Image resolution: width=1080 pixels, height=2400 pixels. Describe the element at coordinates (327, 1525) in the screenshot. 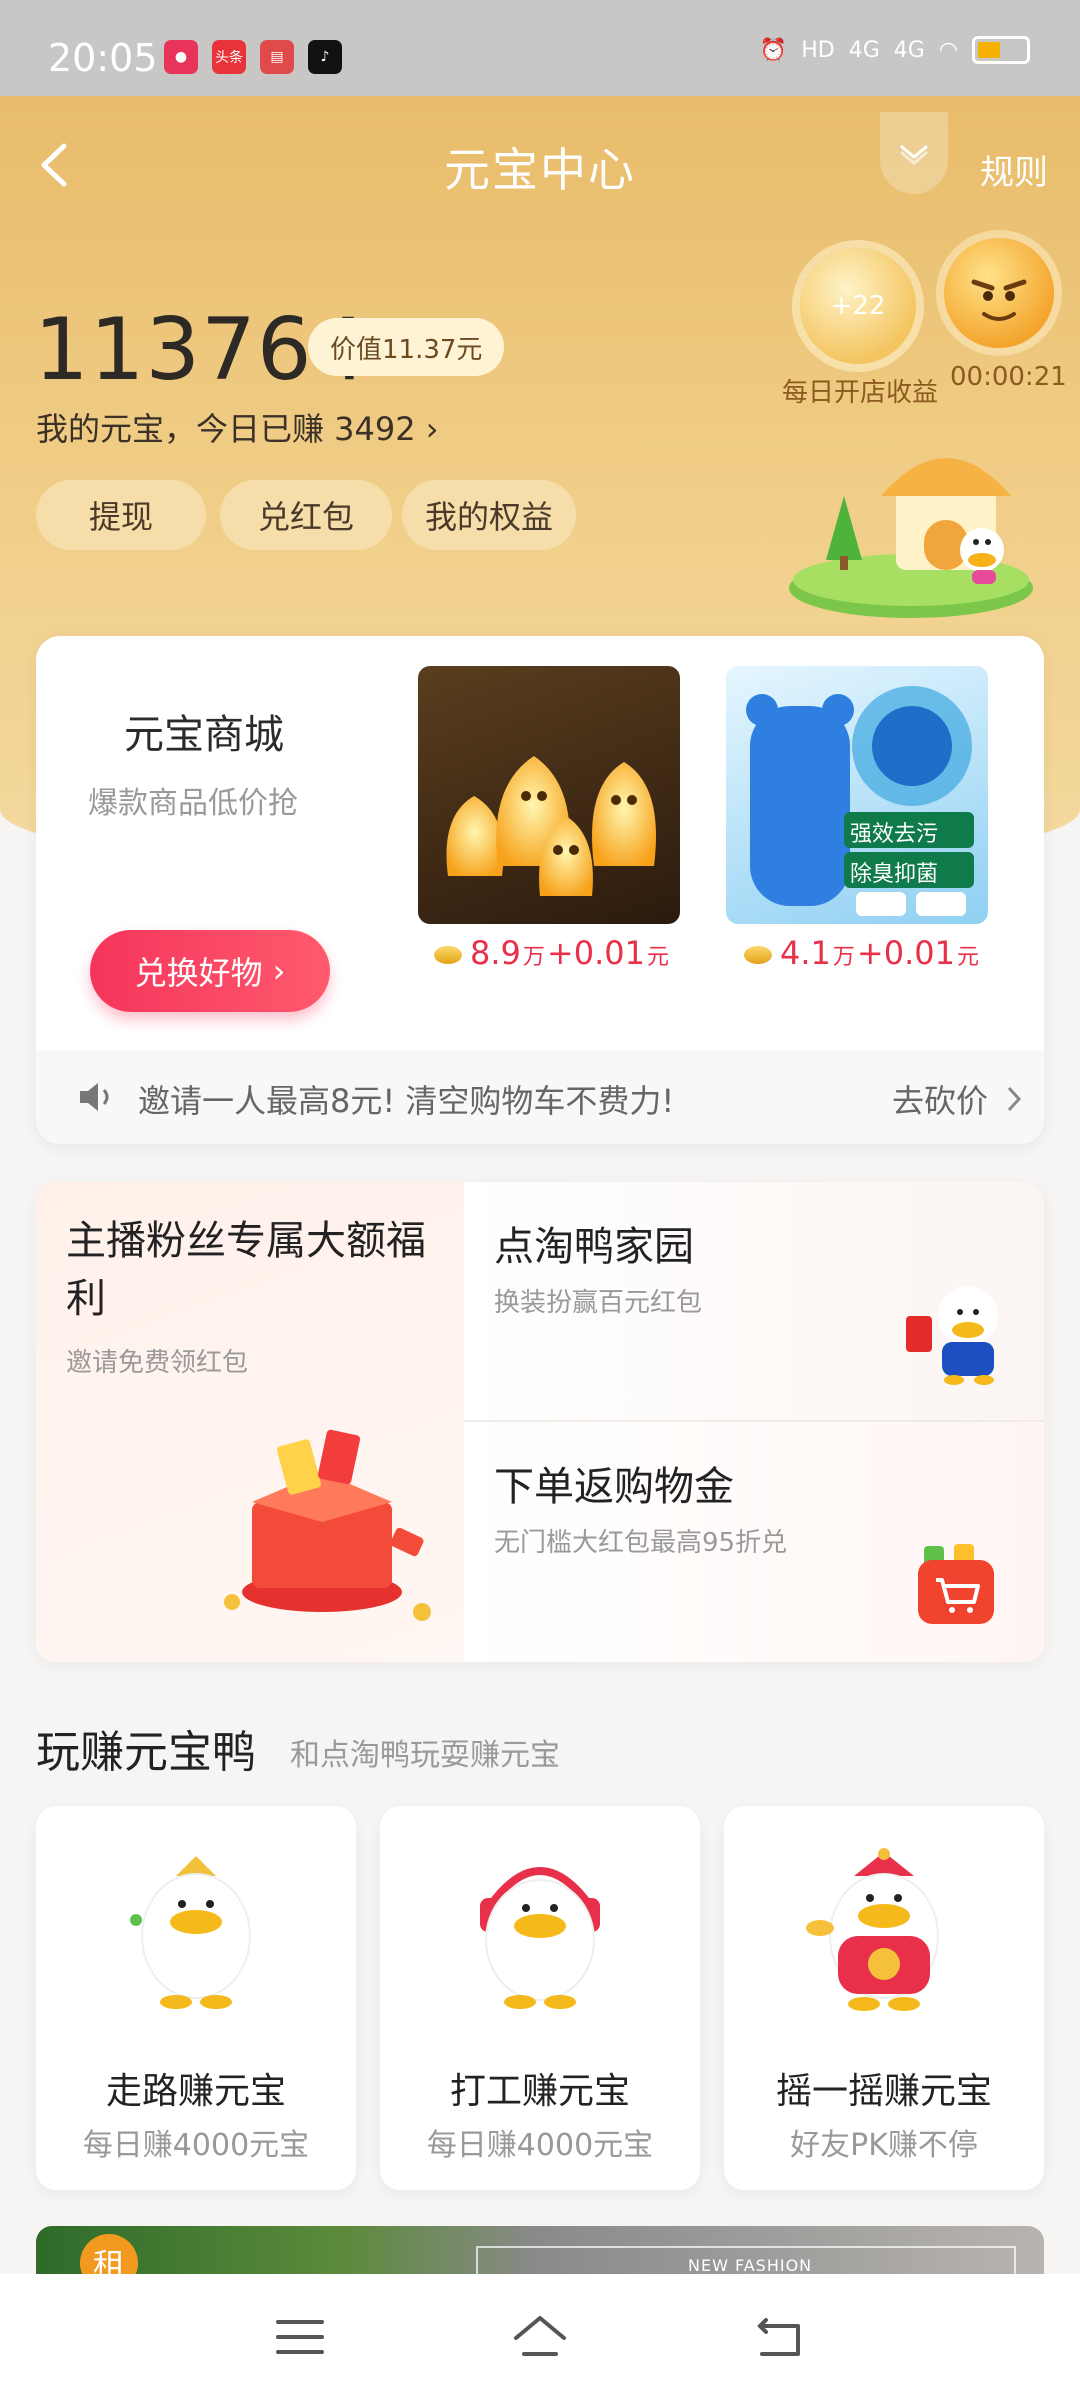

I see `gift-box-illustration` at that location.